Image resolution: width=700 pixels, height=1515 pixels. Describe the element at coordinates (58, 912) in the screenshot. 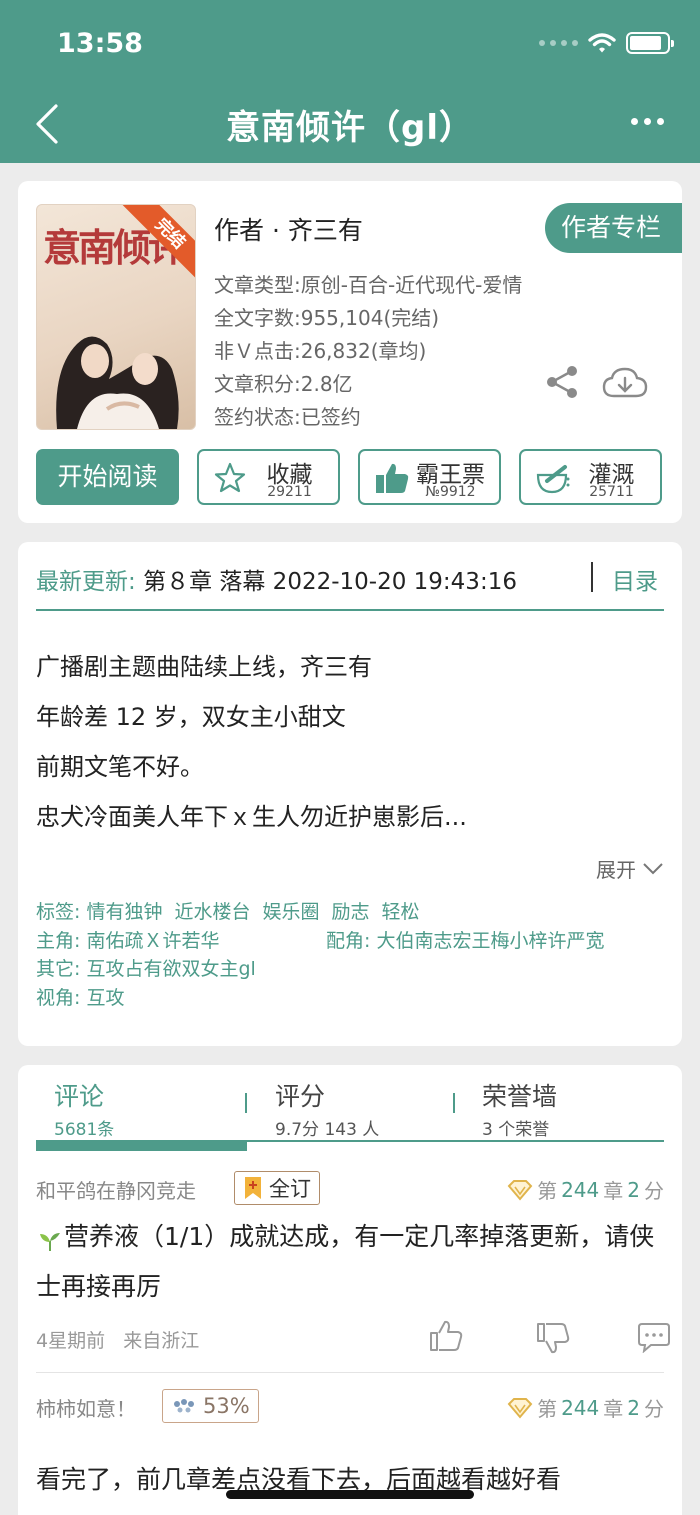

I see `tags-label: 标签:` at that location.